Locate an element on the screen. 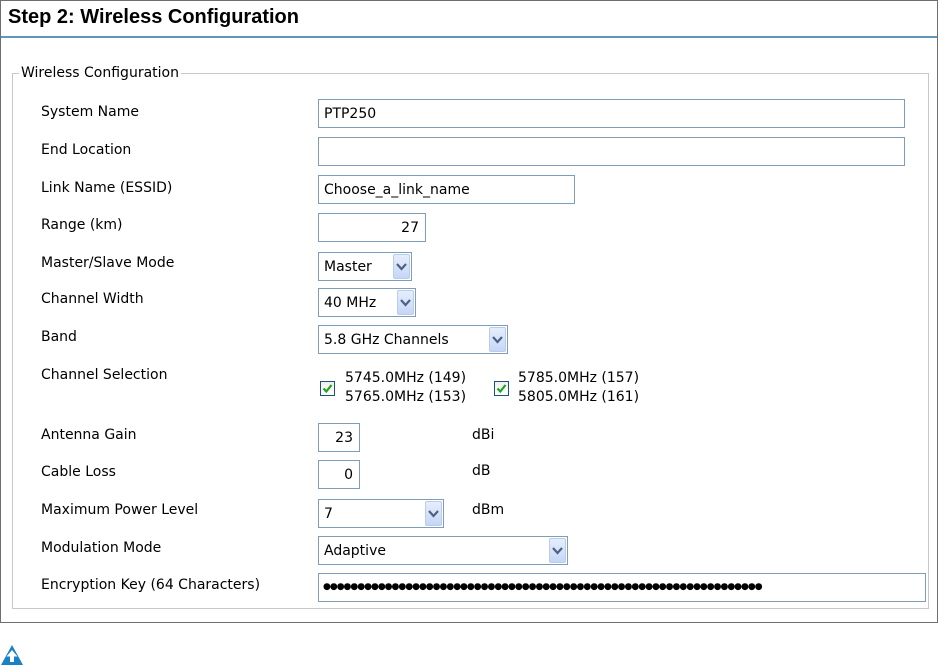  cable-loss-label: Cable Loss is located at coordinates (78, 472).